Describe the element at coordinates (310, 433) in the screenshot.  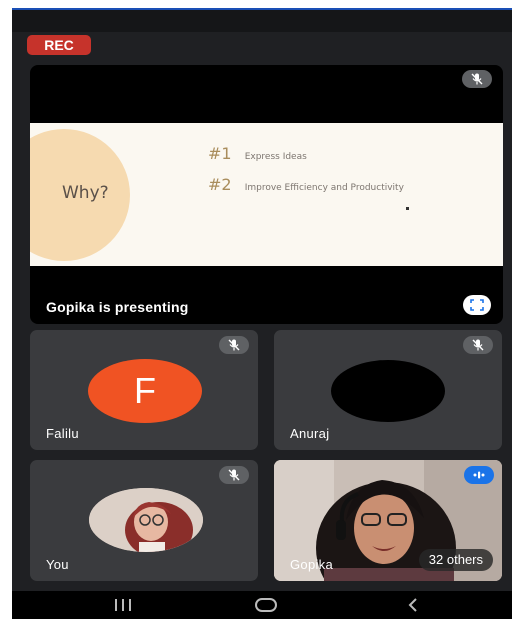
I see `participant-name: Anuraj` at that location.